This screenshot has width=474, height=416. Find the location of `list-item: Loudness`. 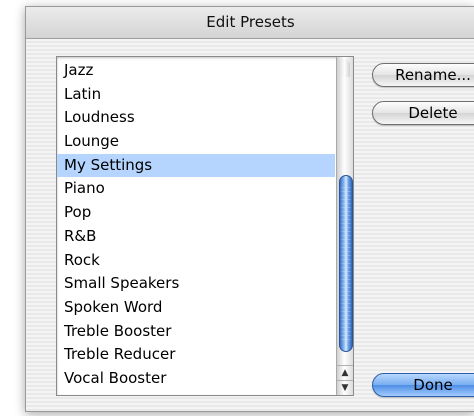

list-item: Loudness is located at coordinates (196, 118).